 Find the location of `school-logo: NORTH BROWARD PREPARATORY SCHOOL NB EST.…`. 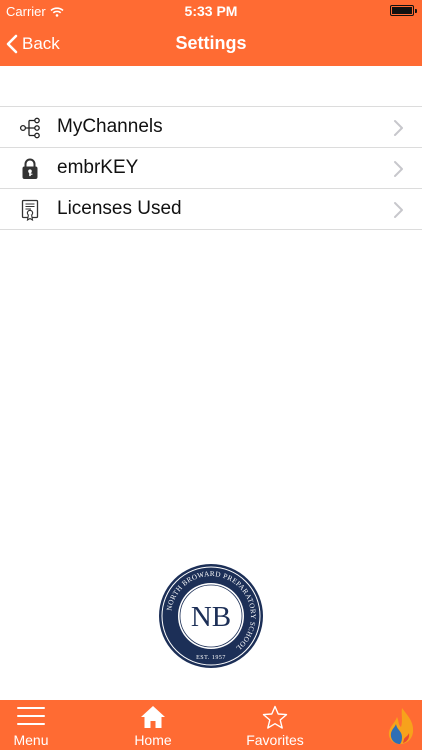

school-logo: NORTH BROWARD PREPARATORY SCHOOL NB EST.… is located at coordinates (211, 616).